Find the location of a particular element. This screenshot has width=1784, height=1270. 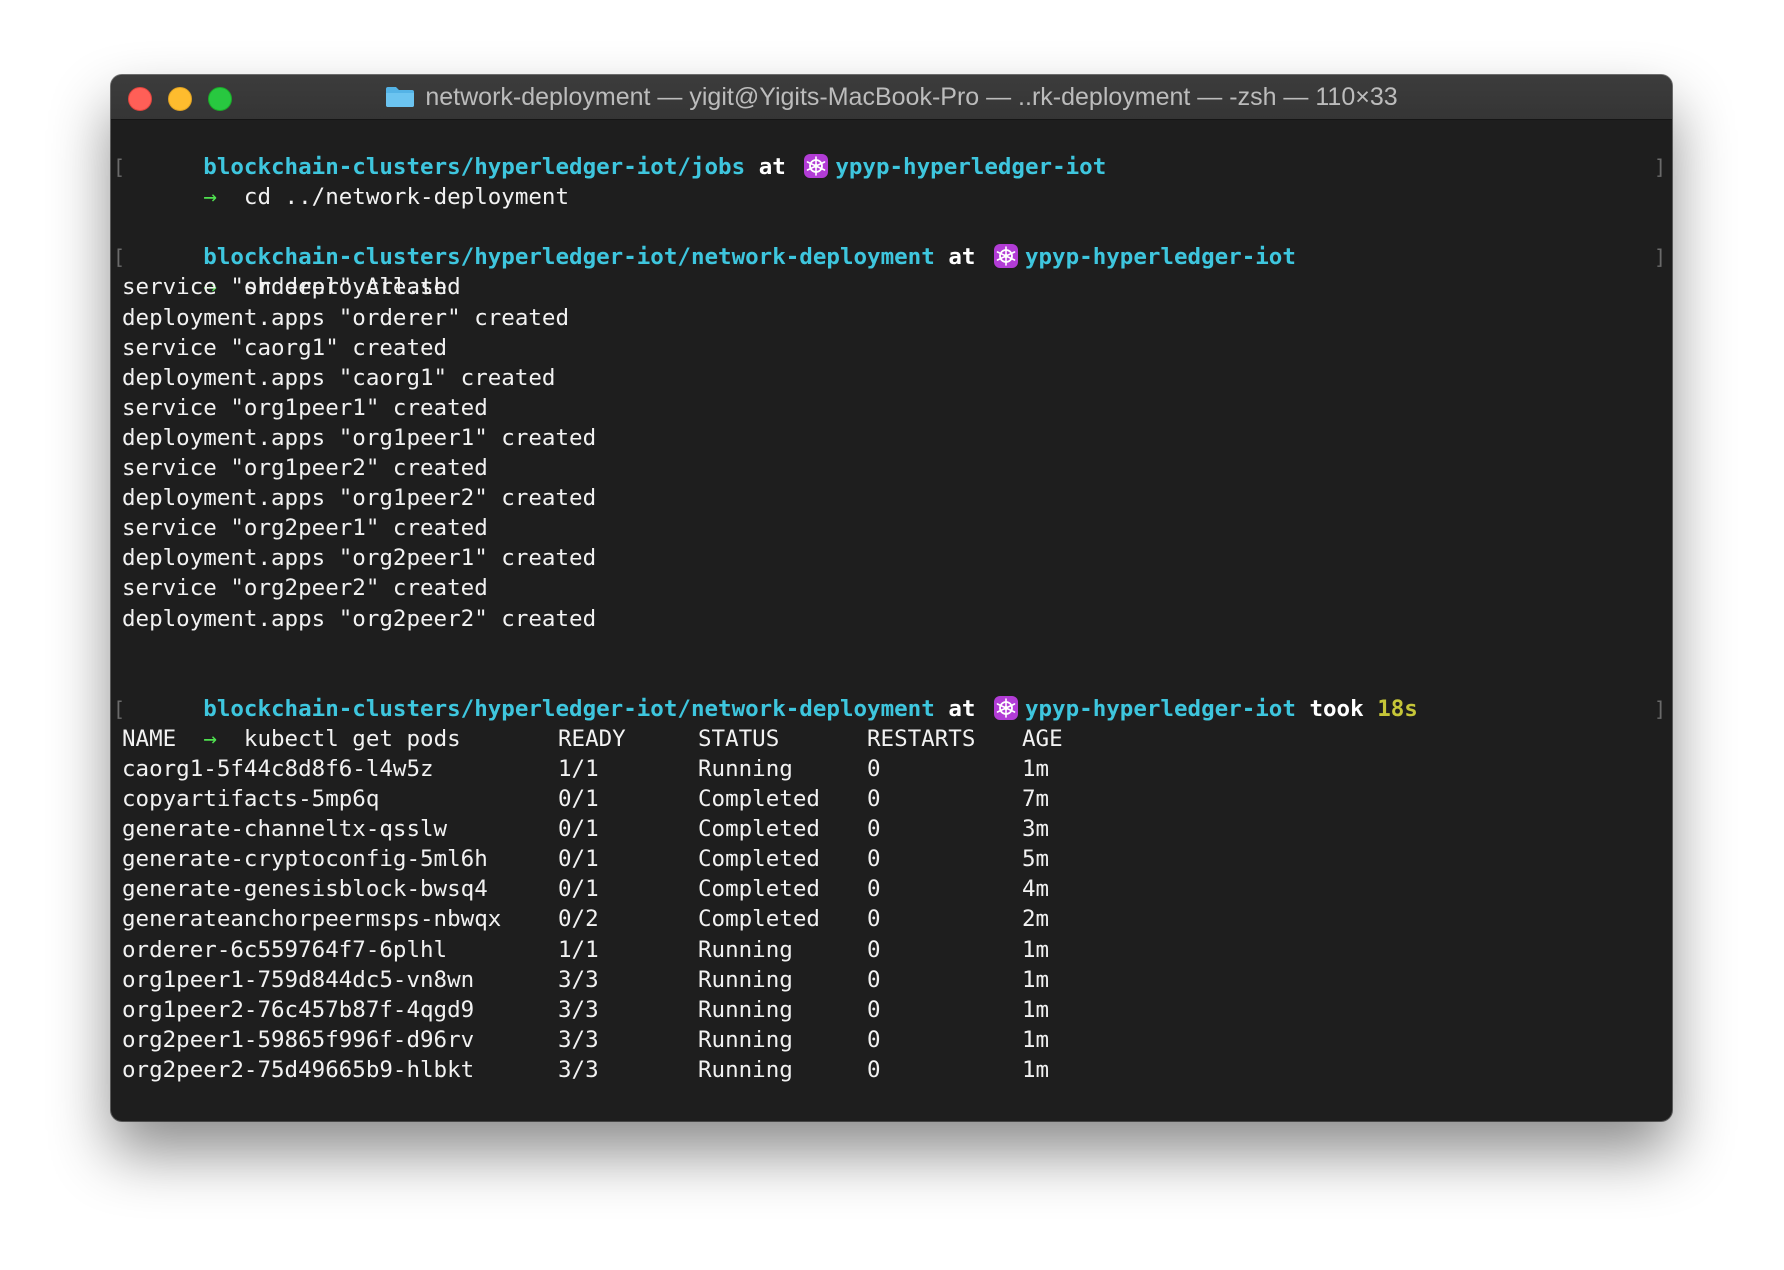

table-row: orderer-6c559764f7-6plhl 1/1 Running 0 1m is located at coordinates (897, 950).